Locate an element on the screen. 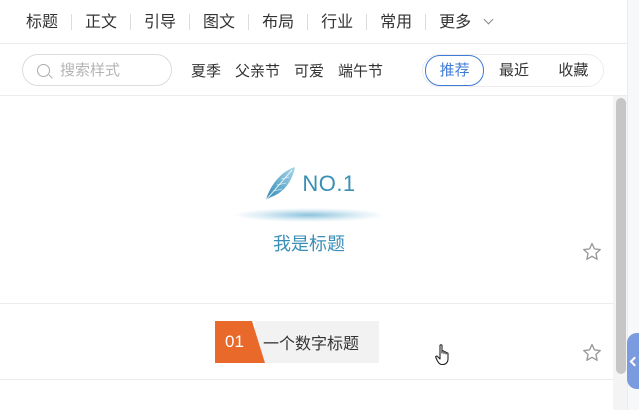 Image resolution: width=639 pixels, height=410 pixels. tag-summer: 夏季 is located at coordinates (206, 70).